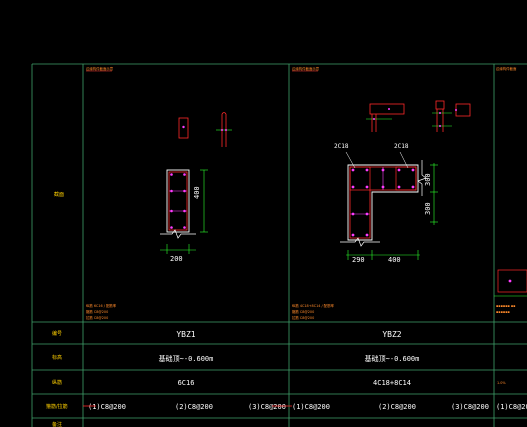 Image resolution: width=527 pixels, height=427 pixels. Describe the element at coordinates (197, 192) in the screenshot. I see `col1-dim-depth: 400` at that location.